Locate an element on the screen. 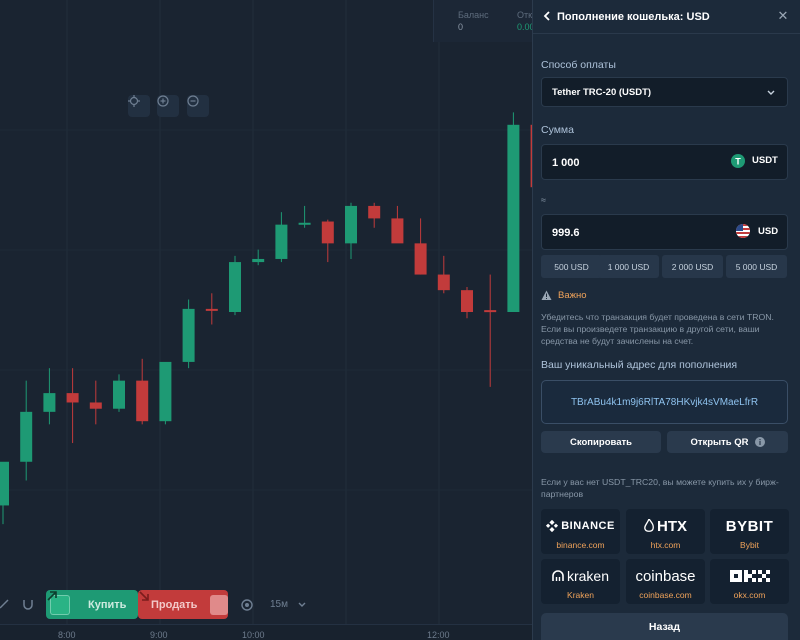 The width and height of the screenshot is (800, 640). exchange-kraken: kraken Kraken is located at coordinates (580, 581).